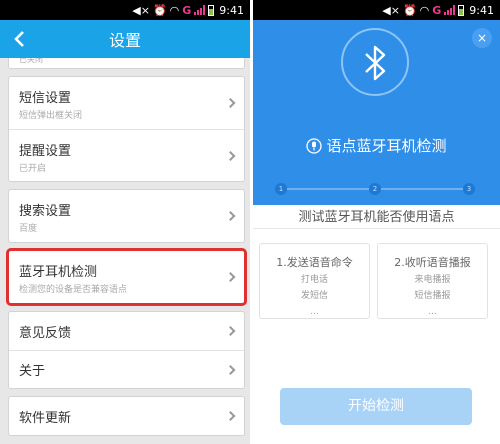 Image resolution: width=500 pixels, height=444 pixels. What do you see at coordinates (376, 228) in the screenshot?
I see `divider-line` at bounding box center [376, 228].